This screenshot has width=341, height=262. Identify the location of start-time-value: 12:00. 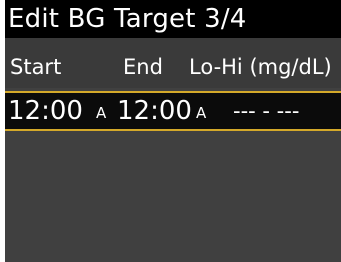
(45, 111).